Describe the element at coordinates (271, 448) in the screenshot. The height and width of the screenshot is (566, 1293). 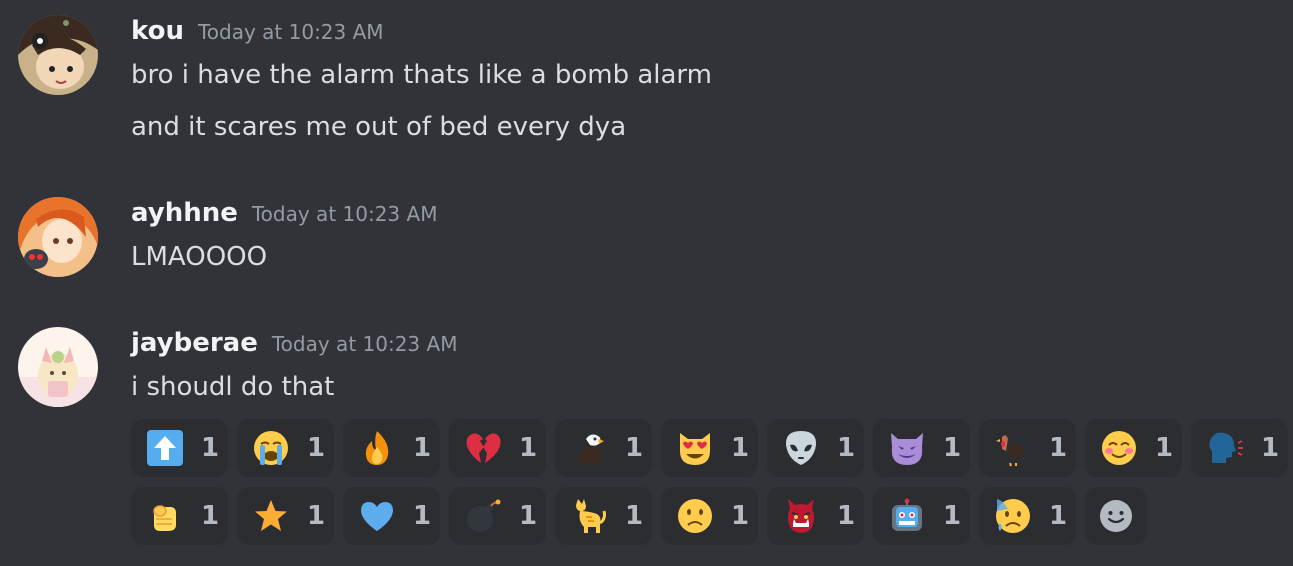
I see `loudly-crying-face-icon` at that location.